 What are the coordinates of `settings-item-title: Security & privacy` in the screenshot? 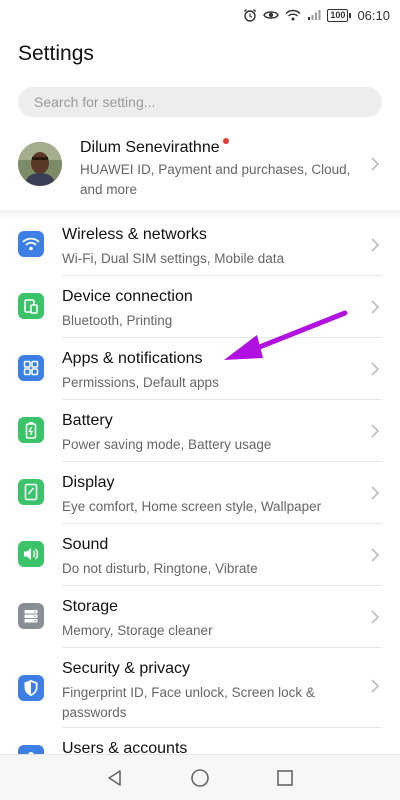 It's located at (126, 668).